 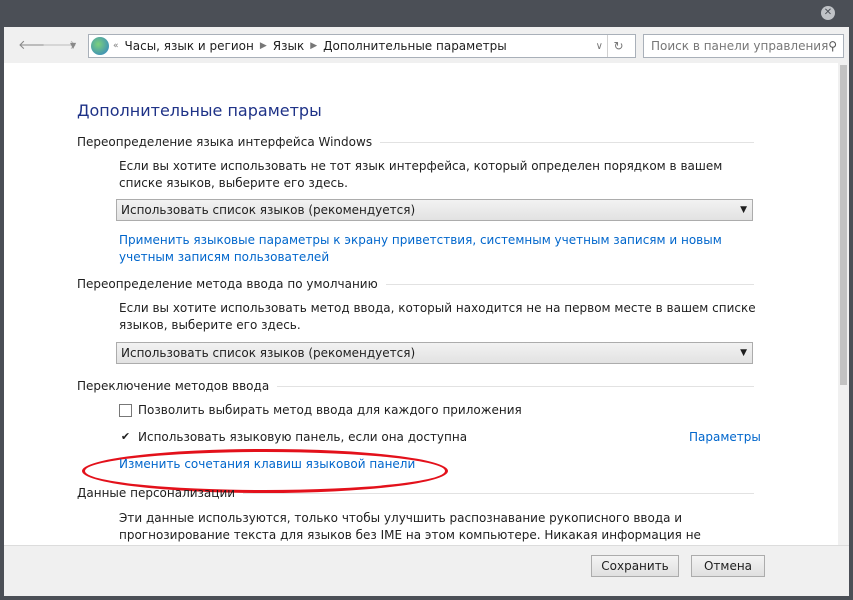 I want to click on section-ui-language: Переопределение языка интерфейса Windows, so click(x=415, y=142).